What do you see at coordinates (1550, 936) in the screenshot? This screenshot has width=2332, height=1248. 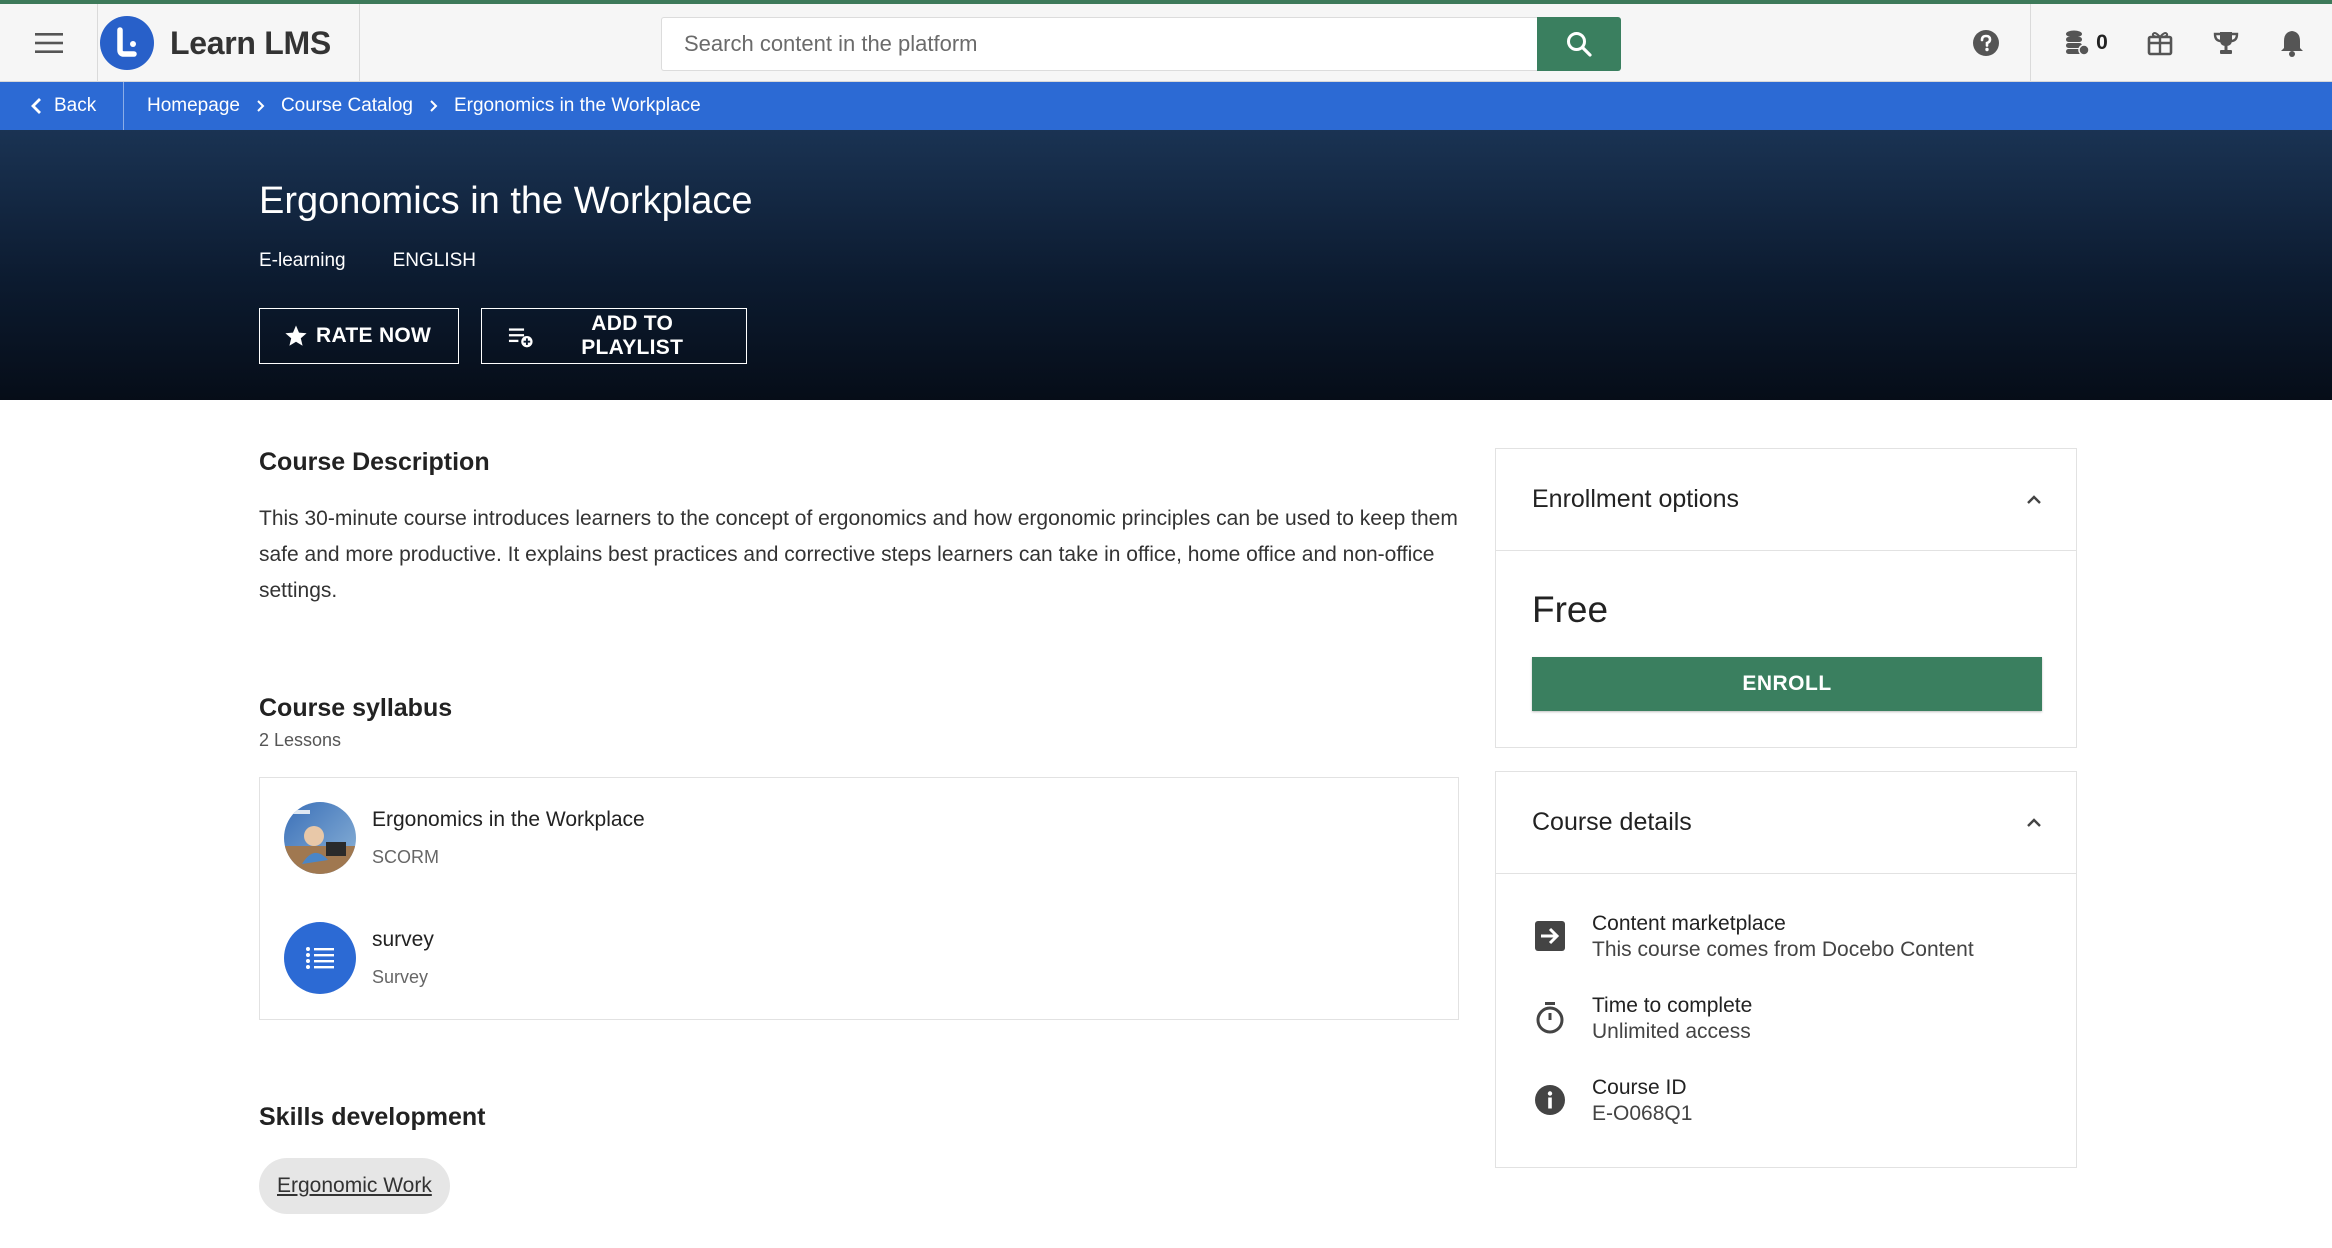 I see `login-arrow-icon` at bounding box center [1550, 936].